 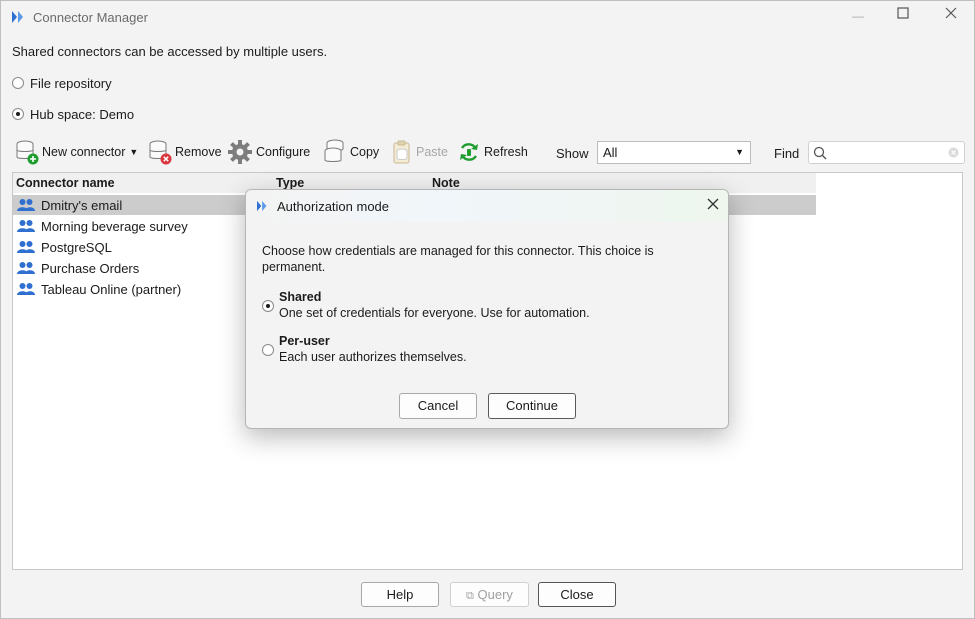 I want to click on maximize-button, so click(x=903, y=17).